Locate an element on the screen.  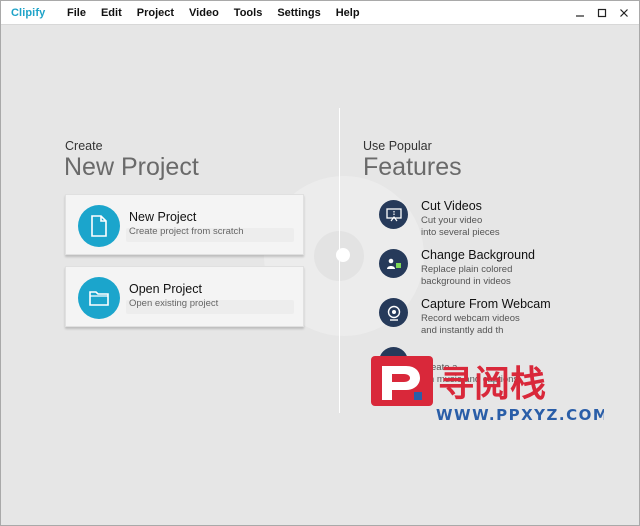
desc-line: Cut your video is located at coordinates (452, 220).